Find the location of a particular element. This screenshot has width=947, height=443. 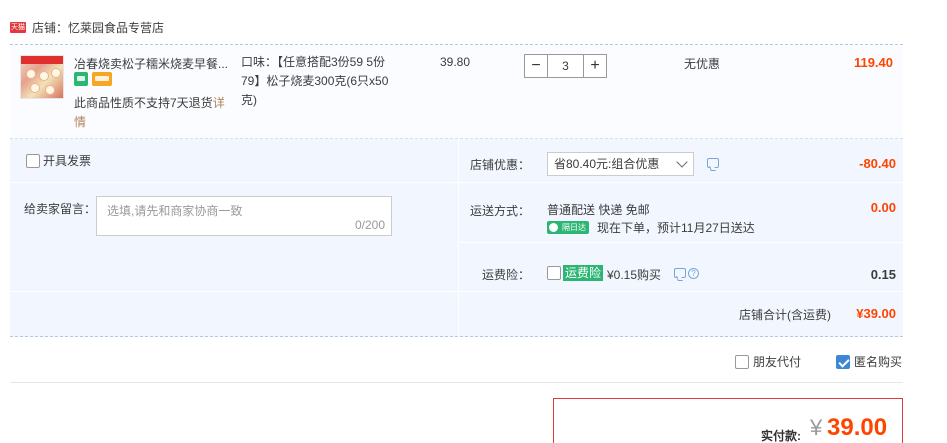

anonymous-label: 匿名购买 is located at coordinates (878, 362).